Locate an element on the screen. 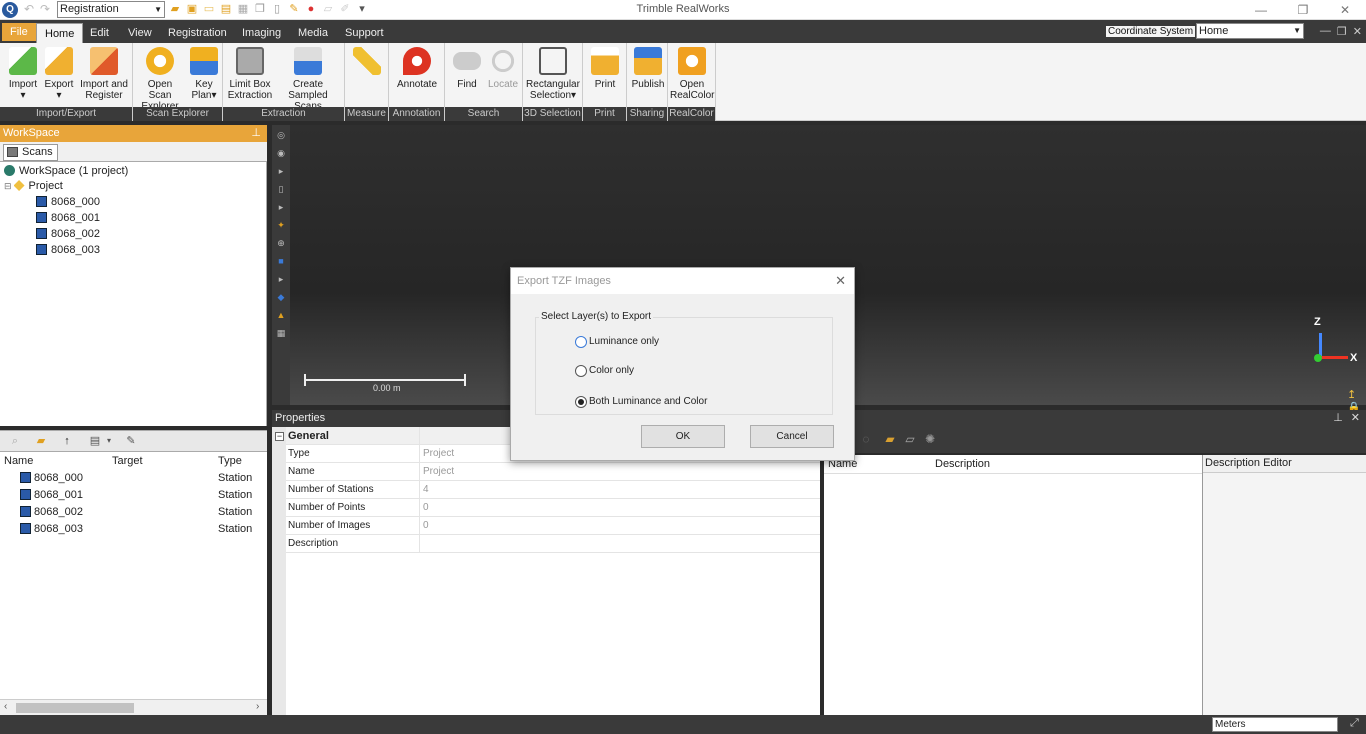 The image size is (1366, 734). property-row: Number of Stations 4 is located at coordinates (553, 490).